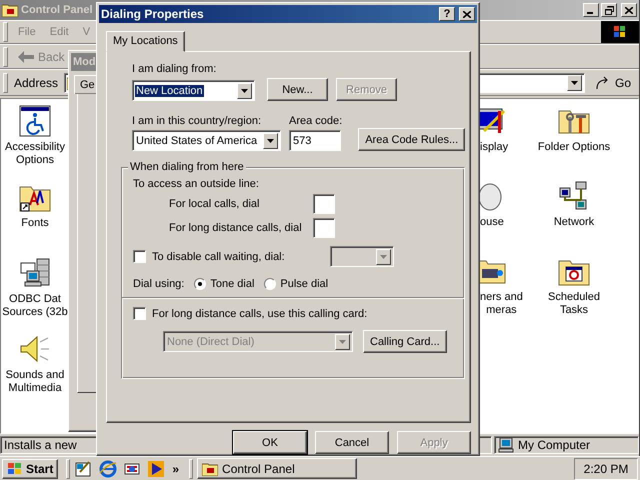 The height and width of the screenshot is (480, 640). I want to click on icon-label: Scheduled Tasks, so click(574, 304).